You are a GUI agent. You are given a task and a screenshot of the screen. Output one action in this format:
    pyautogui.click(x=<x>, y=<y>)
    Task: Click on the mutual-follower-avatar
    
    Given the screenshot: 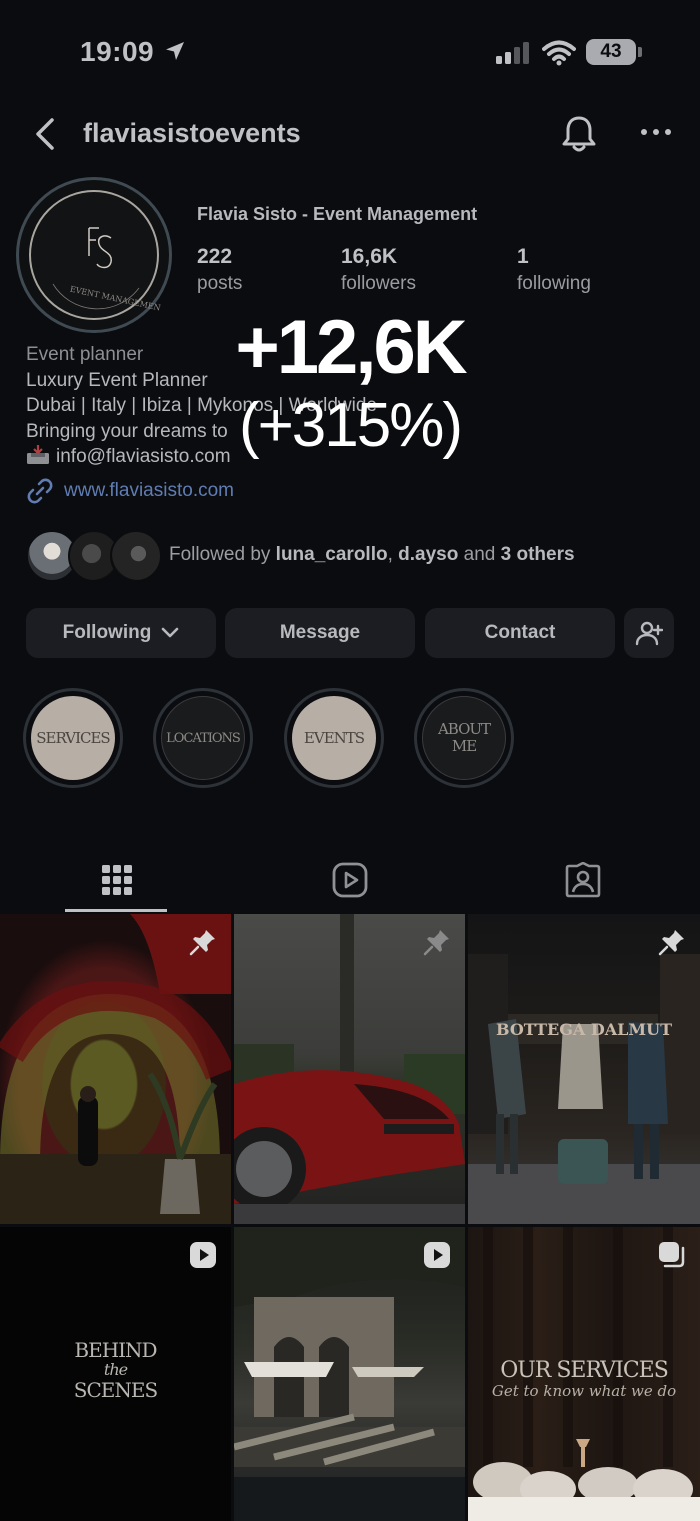 What is the action you would take?
    pyautogui.click(x=136, y=556)
    